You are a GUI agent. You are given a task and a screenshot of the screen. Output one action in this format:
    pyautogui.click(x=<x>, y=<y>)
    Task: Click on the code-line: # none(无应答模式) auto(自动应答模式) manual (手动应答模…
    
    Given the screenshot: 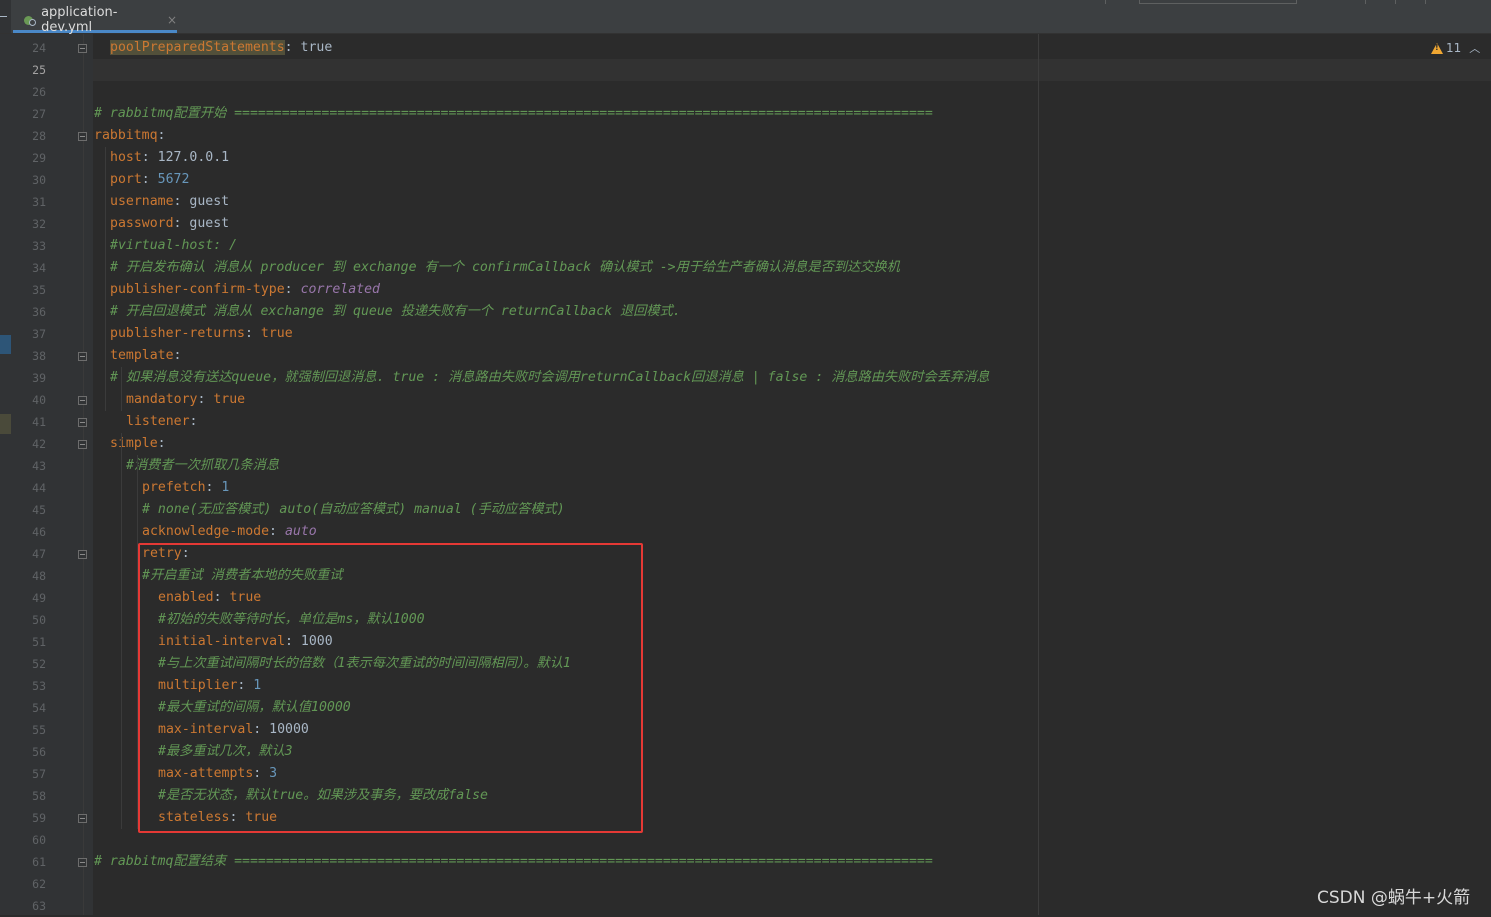 What is the action you would take?
    pyautogui.click(x=353, y=510)
    